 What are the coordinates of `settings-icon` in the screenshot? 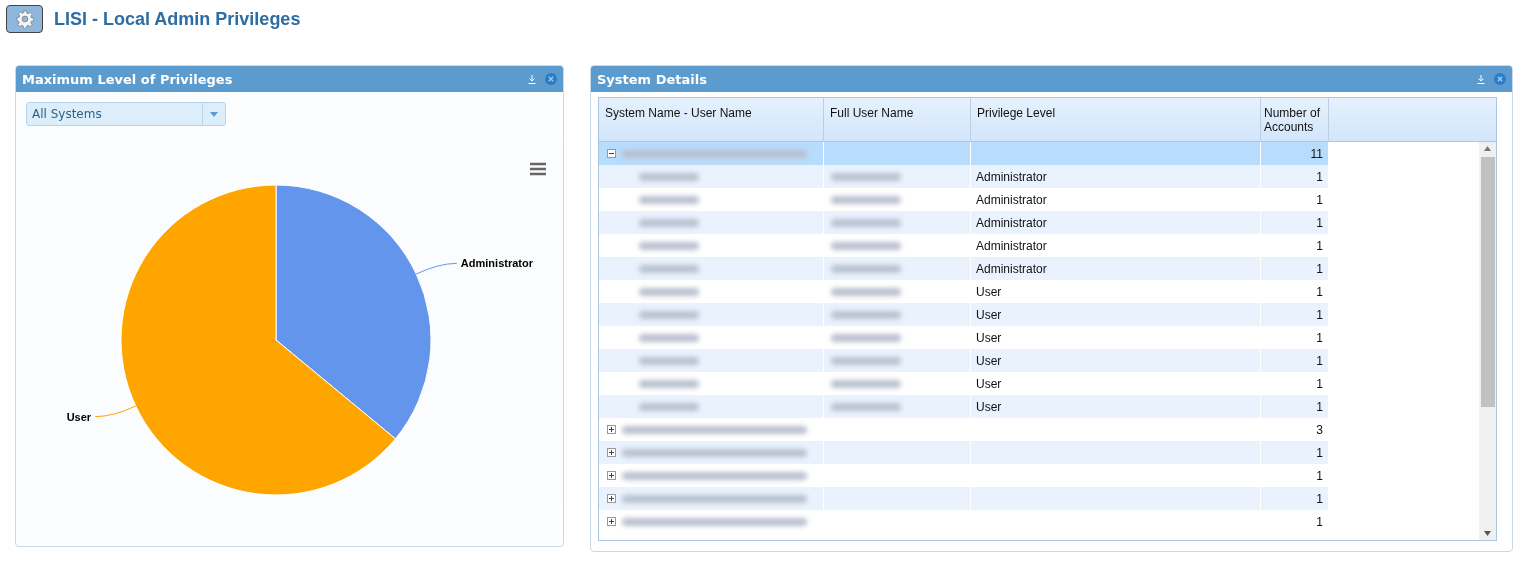 It's located at (24, 19).